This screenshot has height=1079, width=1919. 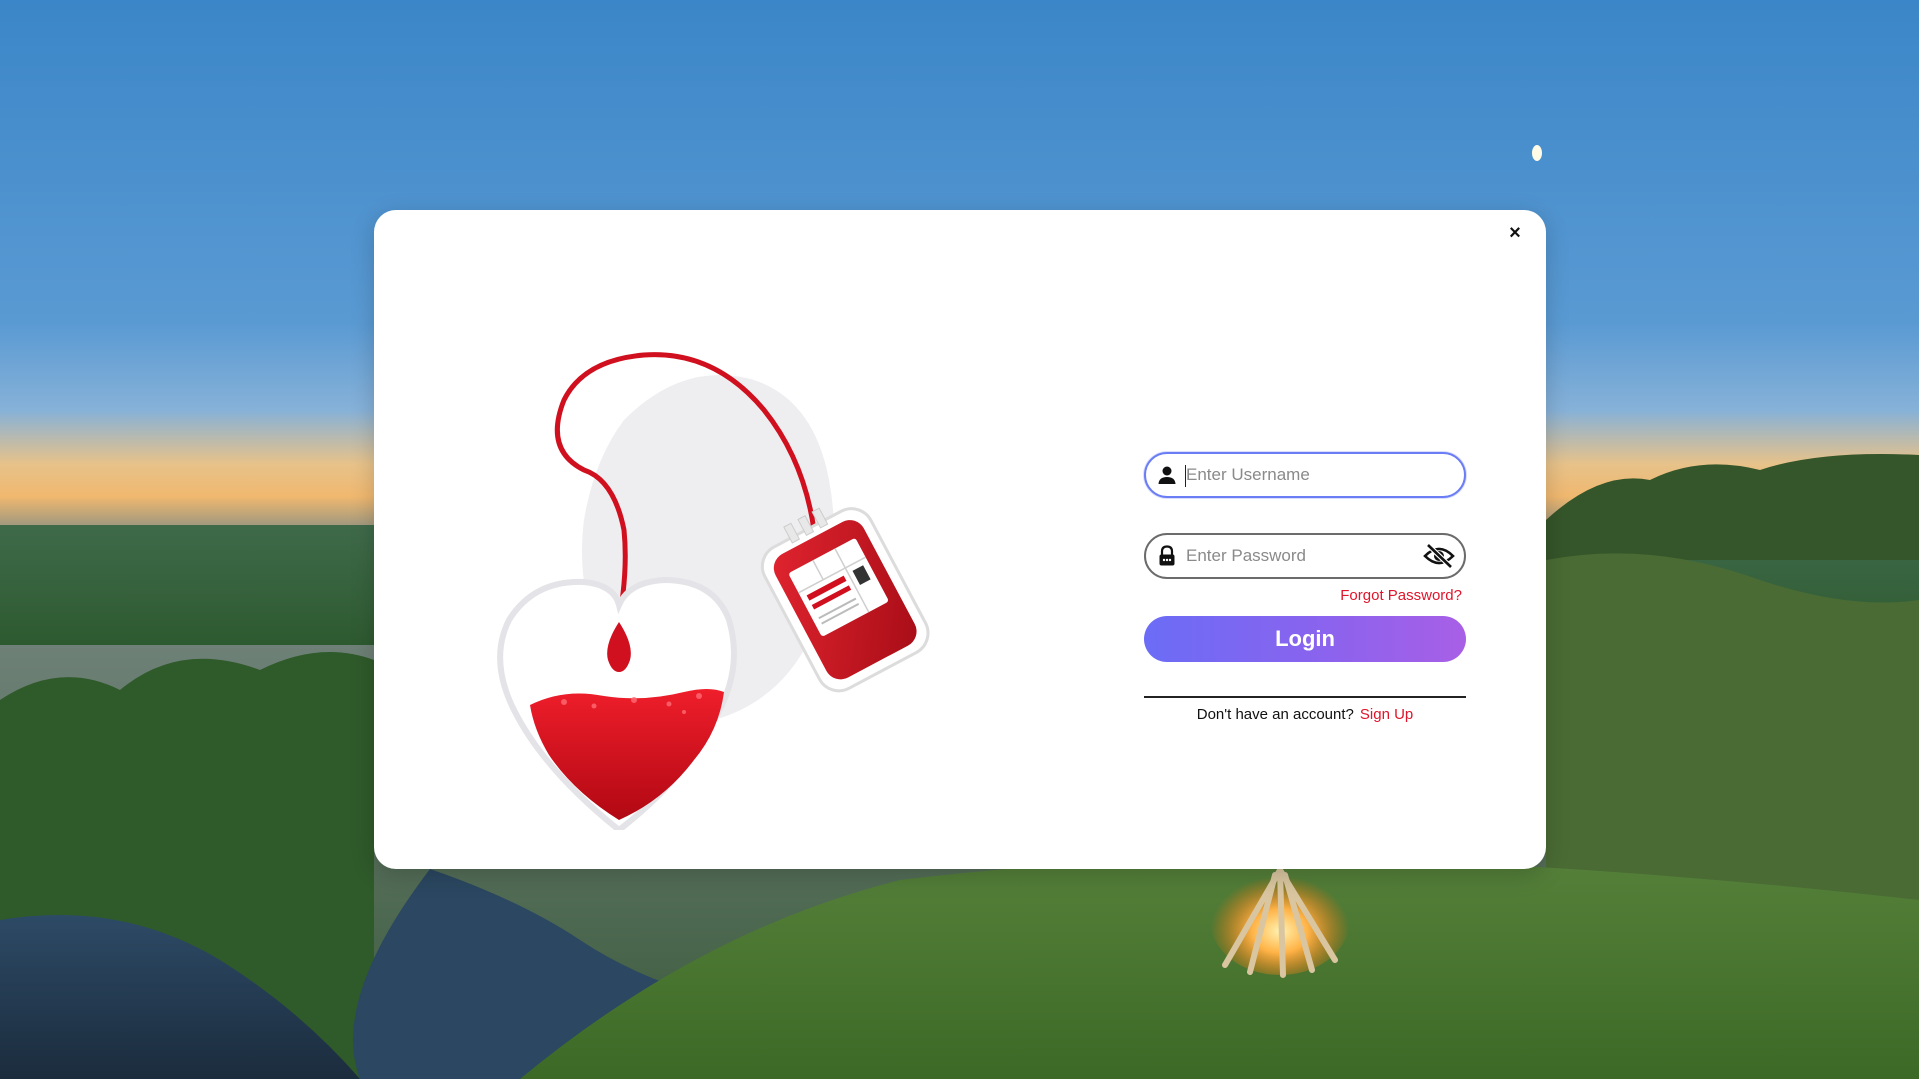 What do you see at coordinates (1515, 233) in the screenshot?
I see `close-icon: ×` at bounding box center [1515, 233].